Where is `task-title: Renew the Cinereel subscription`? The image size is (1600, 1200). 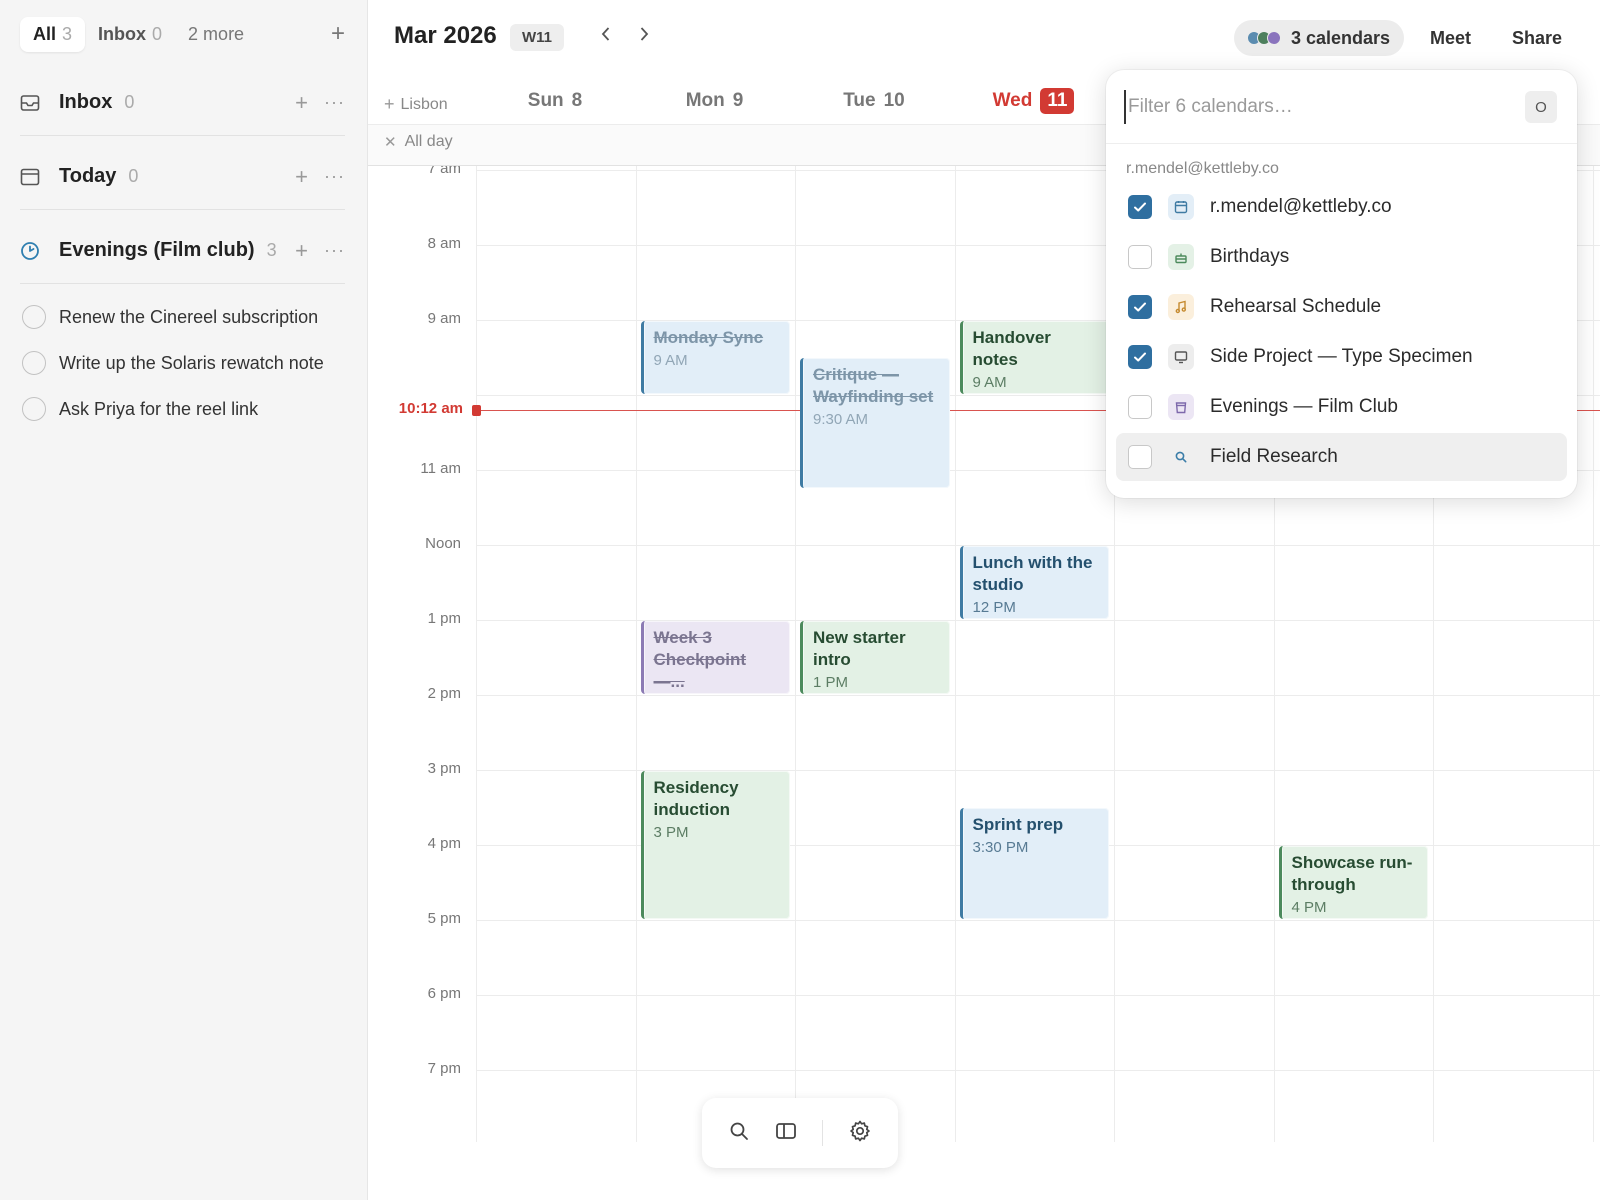 task-title: Renew the Cinereel subscription is located at coordinates (189, 316).